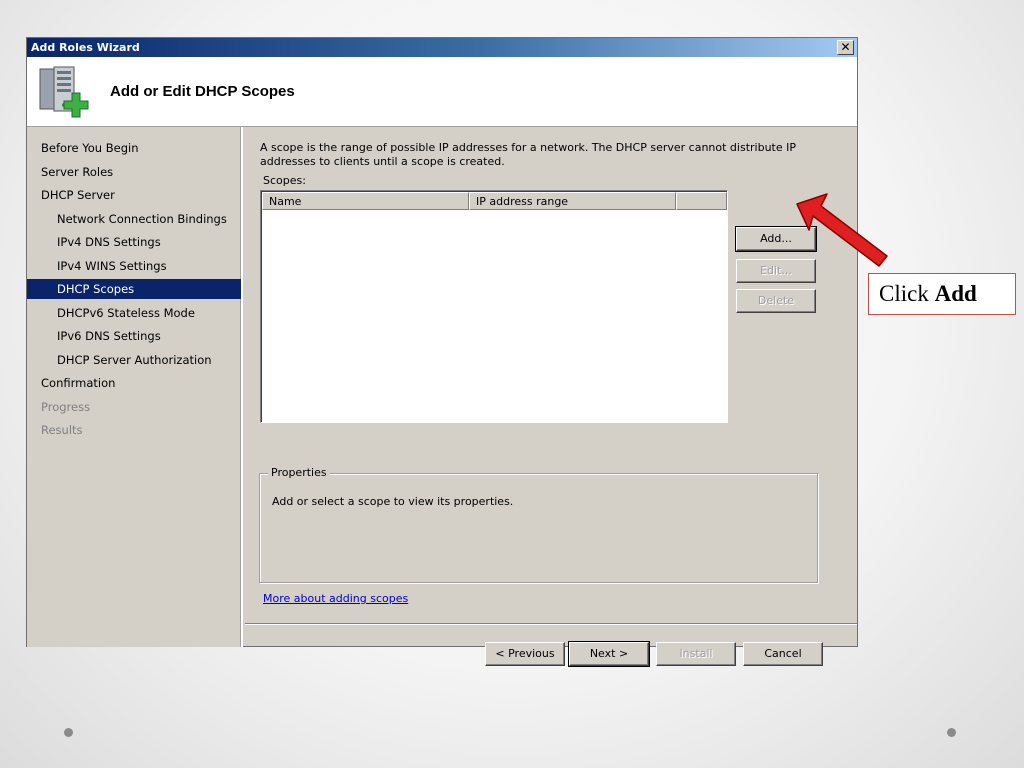 This screenshot has height=768, width=1024. I want to click on column-header-empty, so click(701, 201).